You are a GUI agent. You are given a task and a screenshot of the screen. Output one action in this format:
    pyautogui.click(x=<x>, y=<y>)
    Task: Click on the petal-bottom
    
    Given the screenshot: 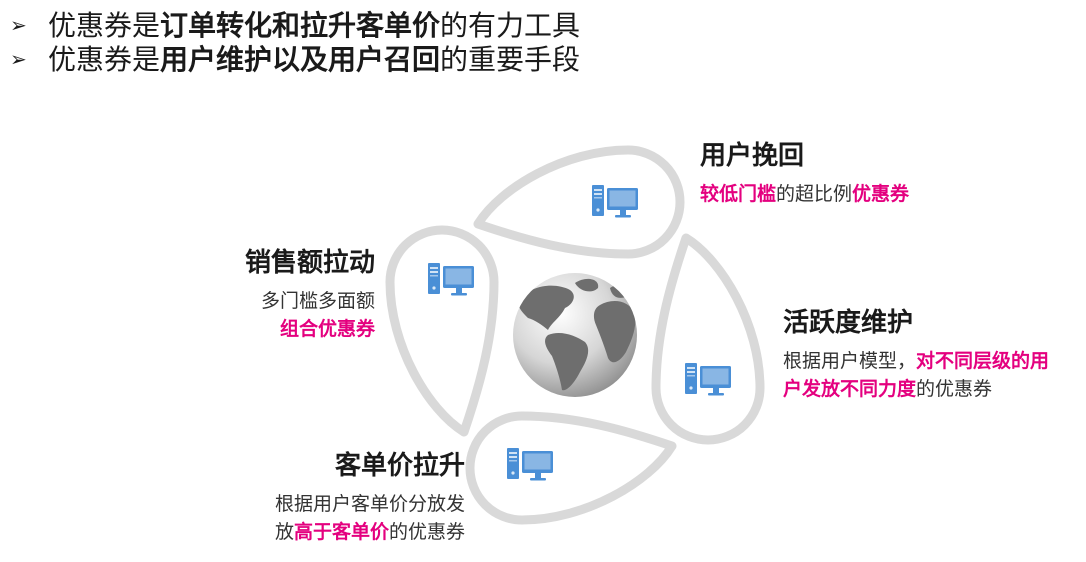 What is the action you would take?
    pyautogui.click(x=571, y=468)
    